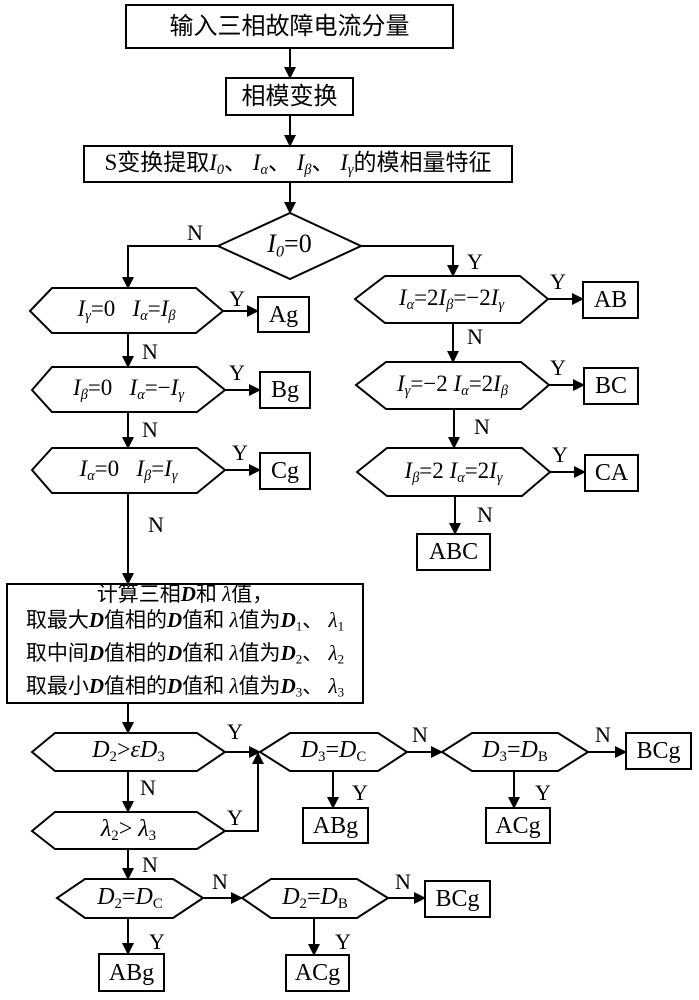  I want to click on result-bg-label: Bg, so click(284, 390).